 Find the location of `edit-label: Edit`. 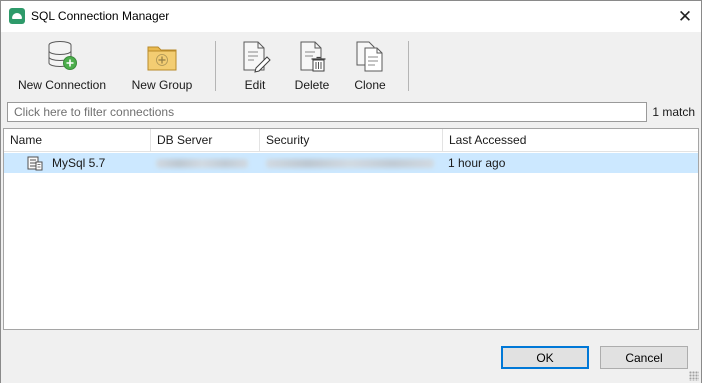

edit-label: Edit is located at coordinates (255, 85).